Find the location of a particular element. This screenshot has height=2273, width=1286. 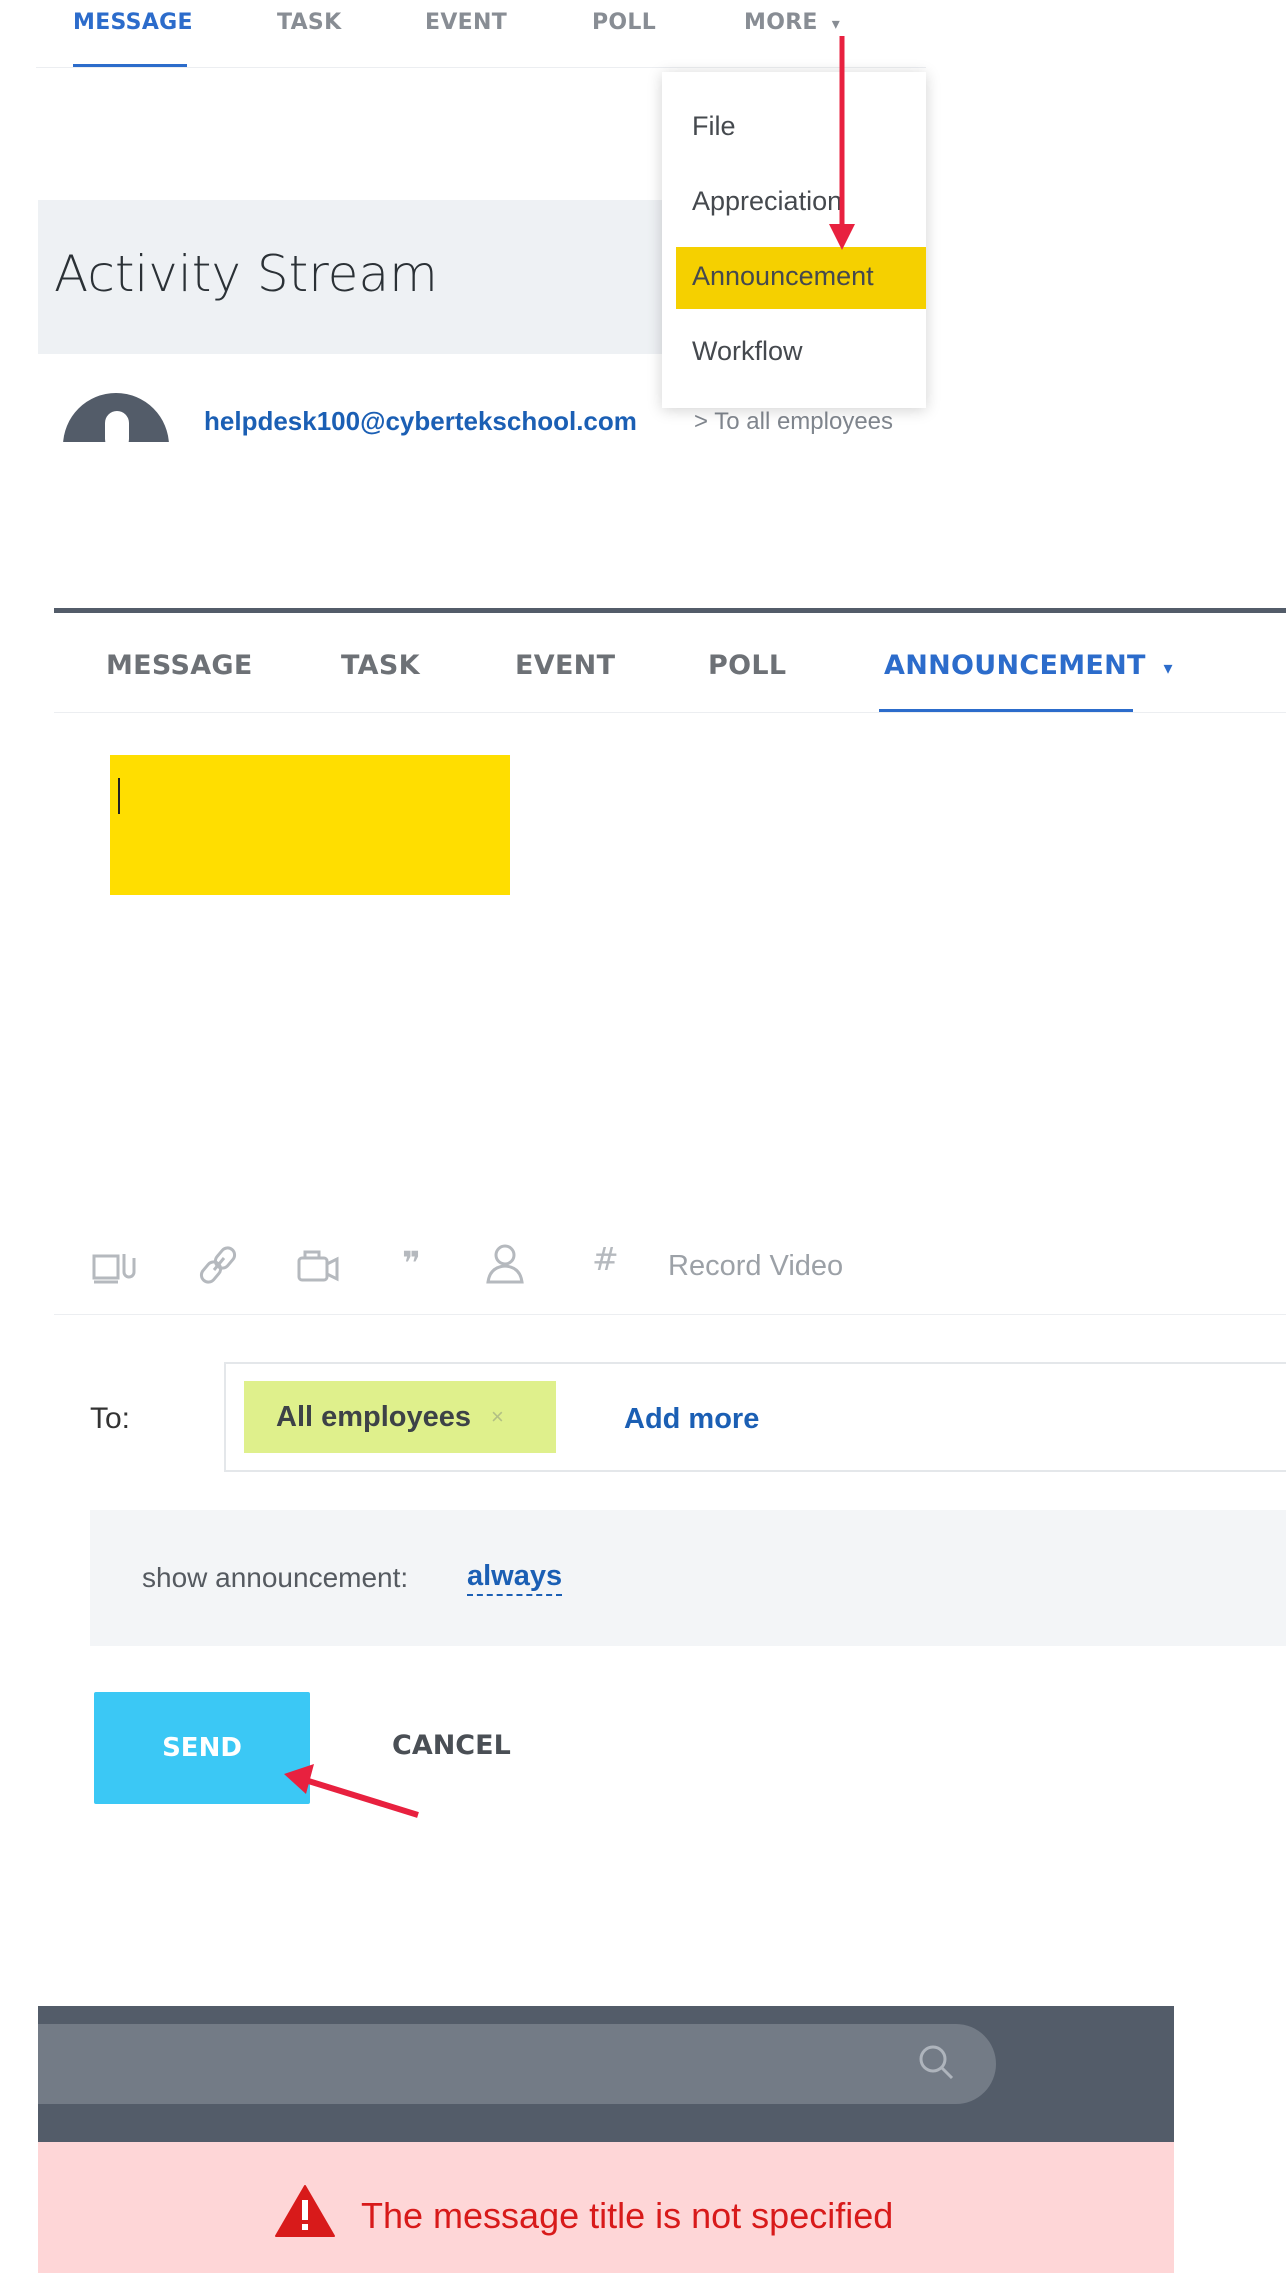

mention-user-icon is located at coordinates (505, 1263).